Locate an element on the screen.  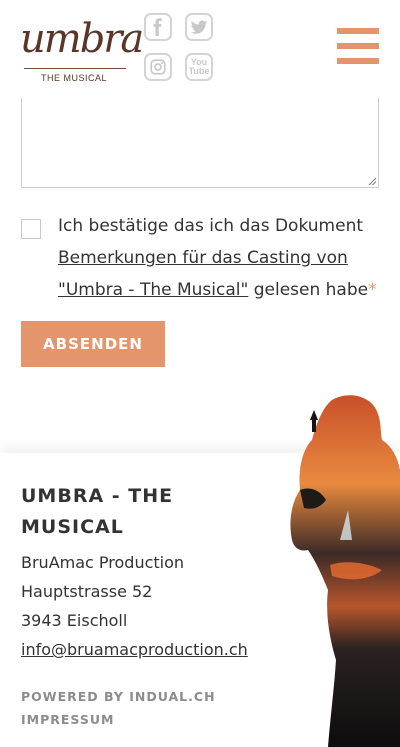
powered-by-link: POWERED BY INDUAL.CH is located at coordinates (118, 696).